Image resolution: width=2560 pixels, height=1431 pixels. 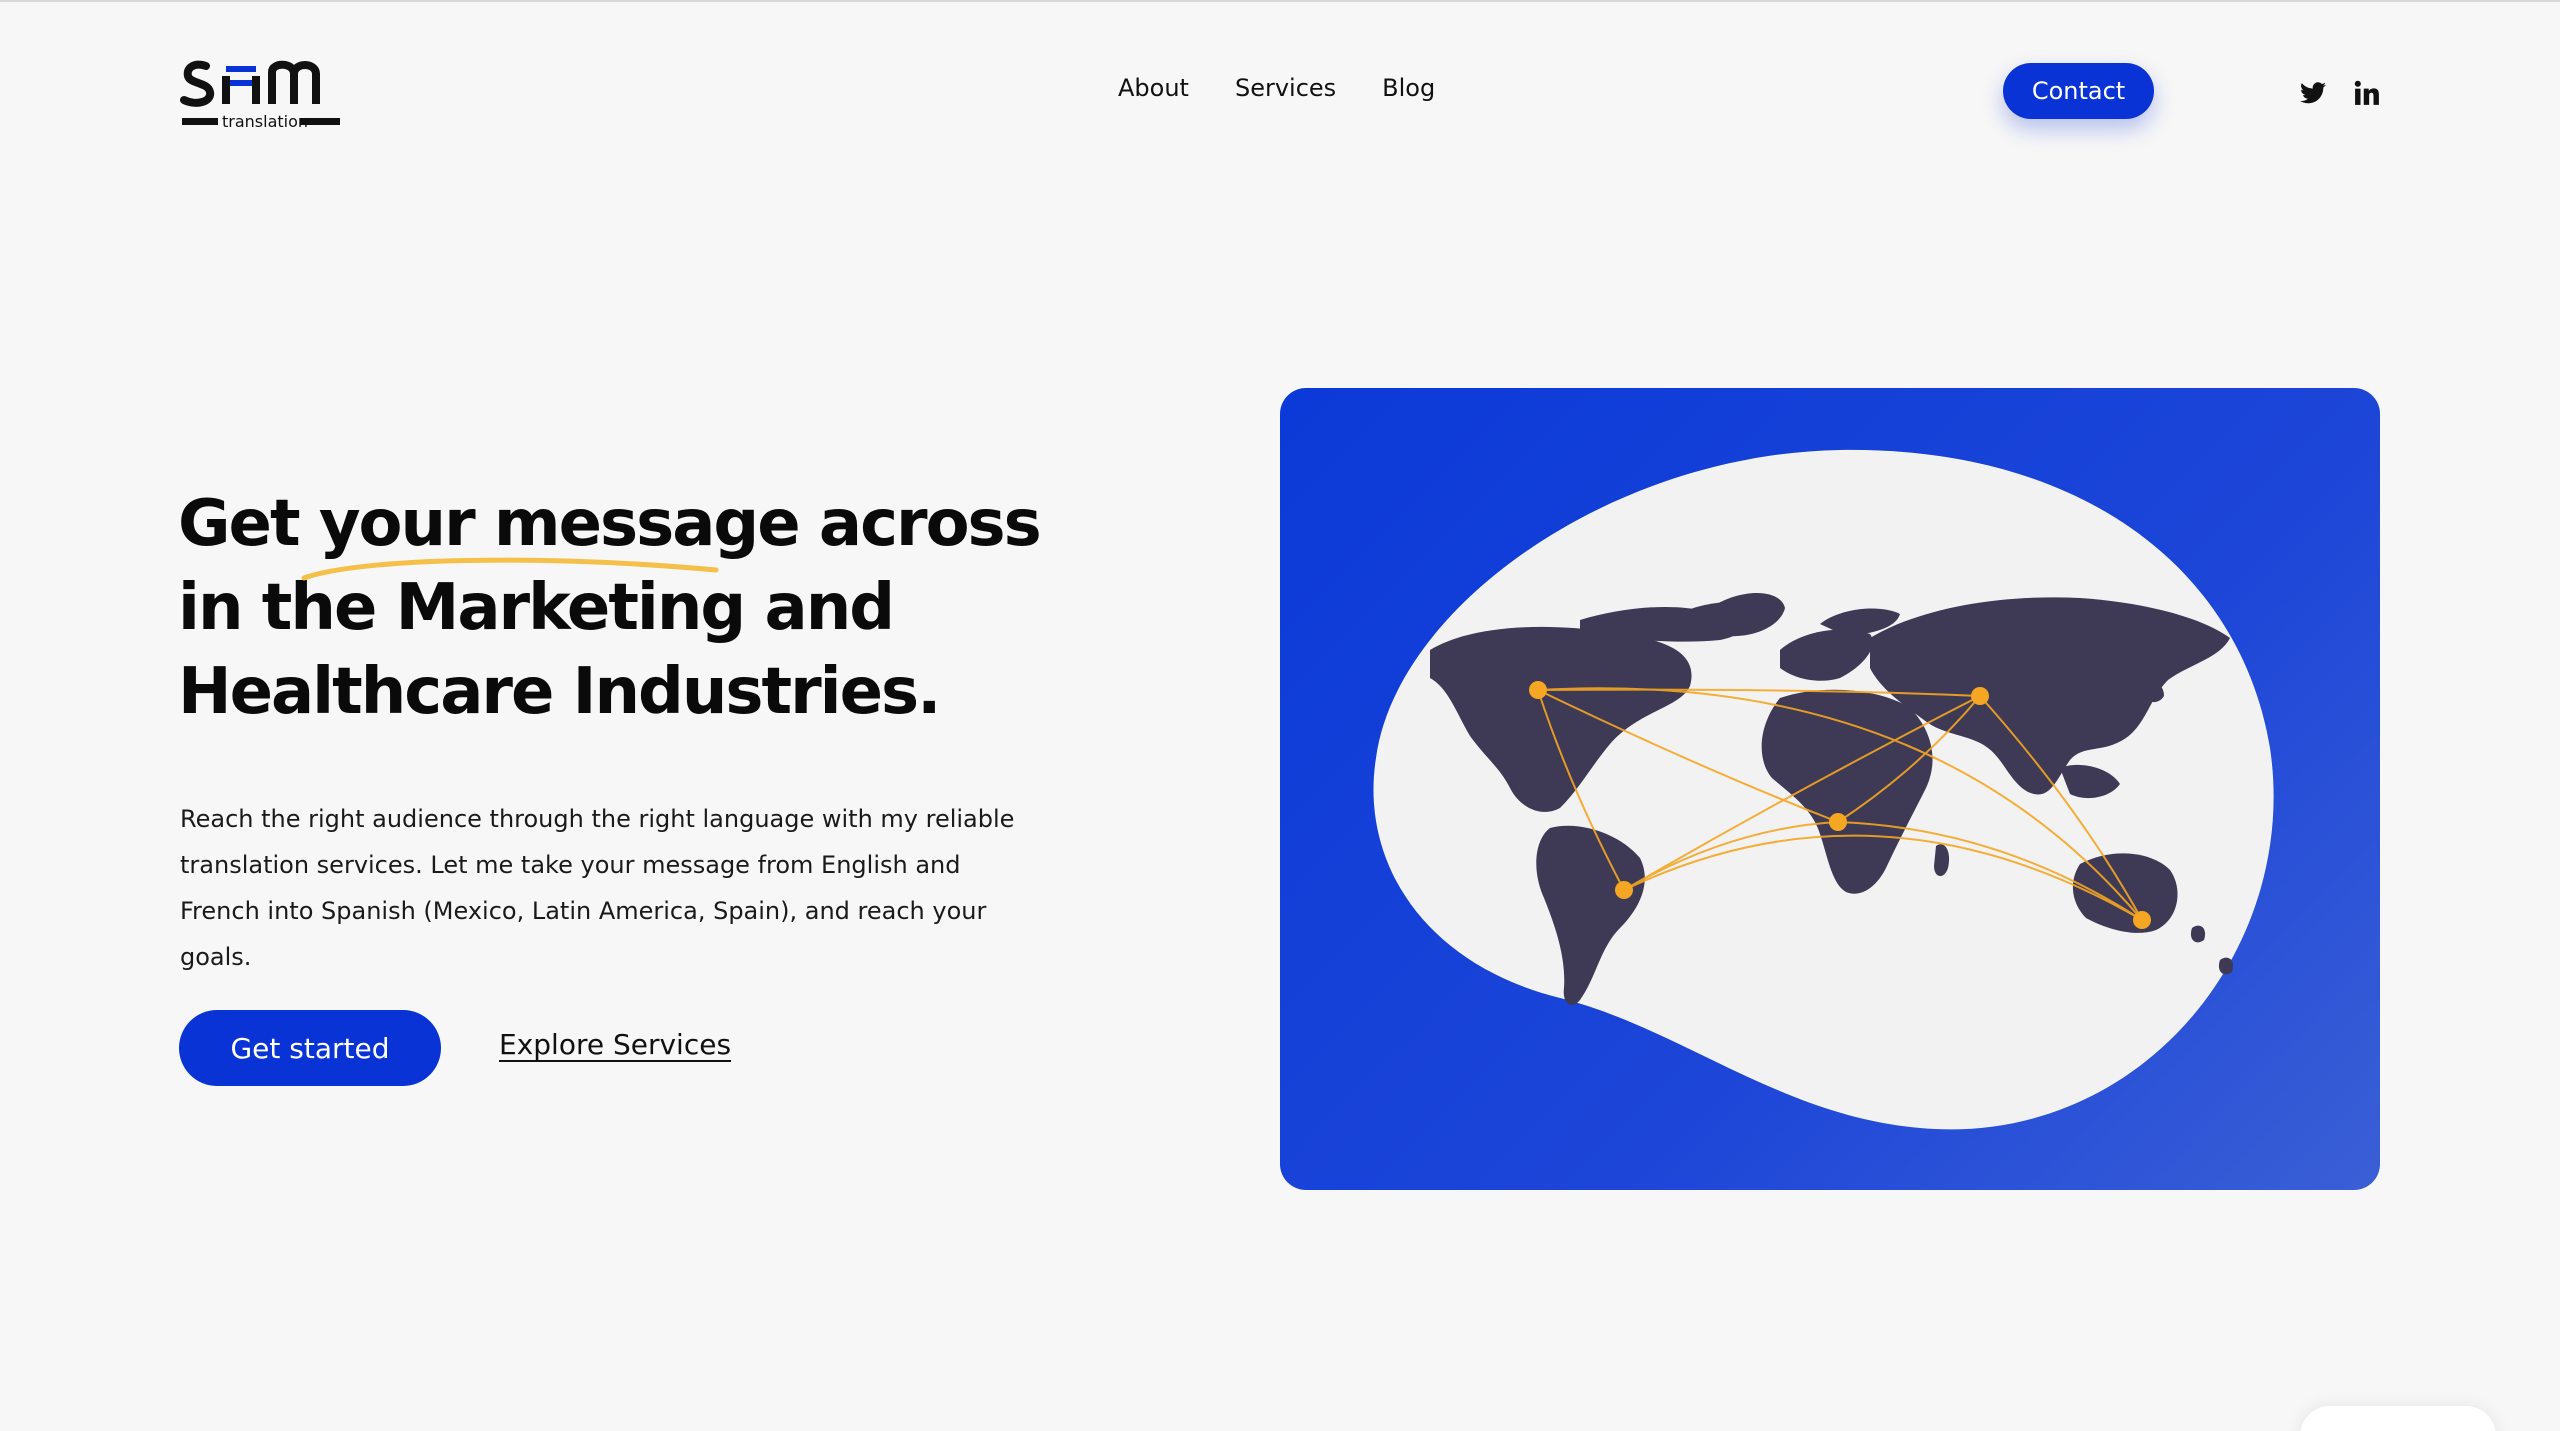 What do you see at coordinates (2078, 91) in the screenshot?
I see `contact-button: Contact` at bounding box center [2078, 91].